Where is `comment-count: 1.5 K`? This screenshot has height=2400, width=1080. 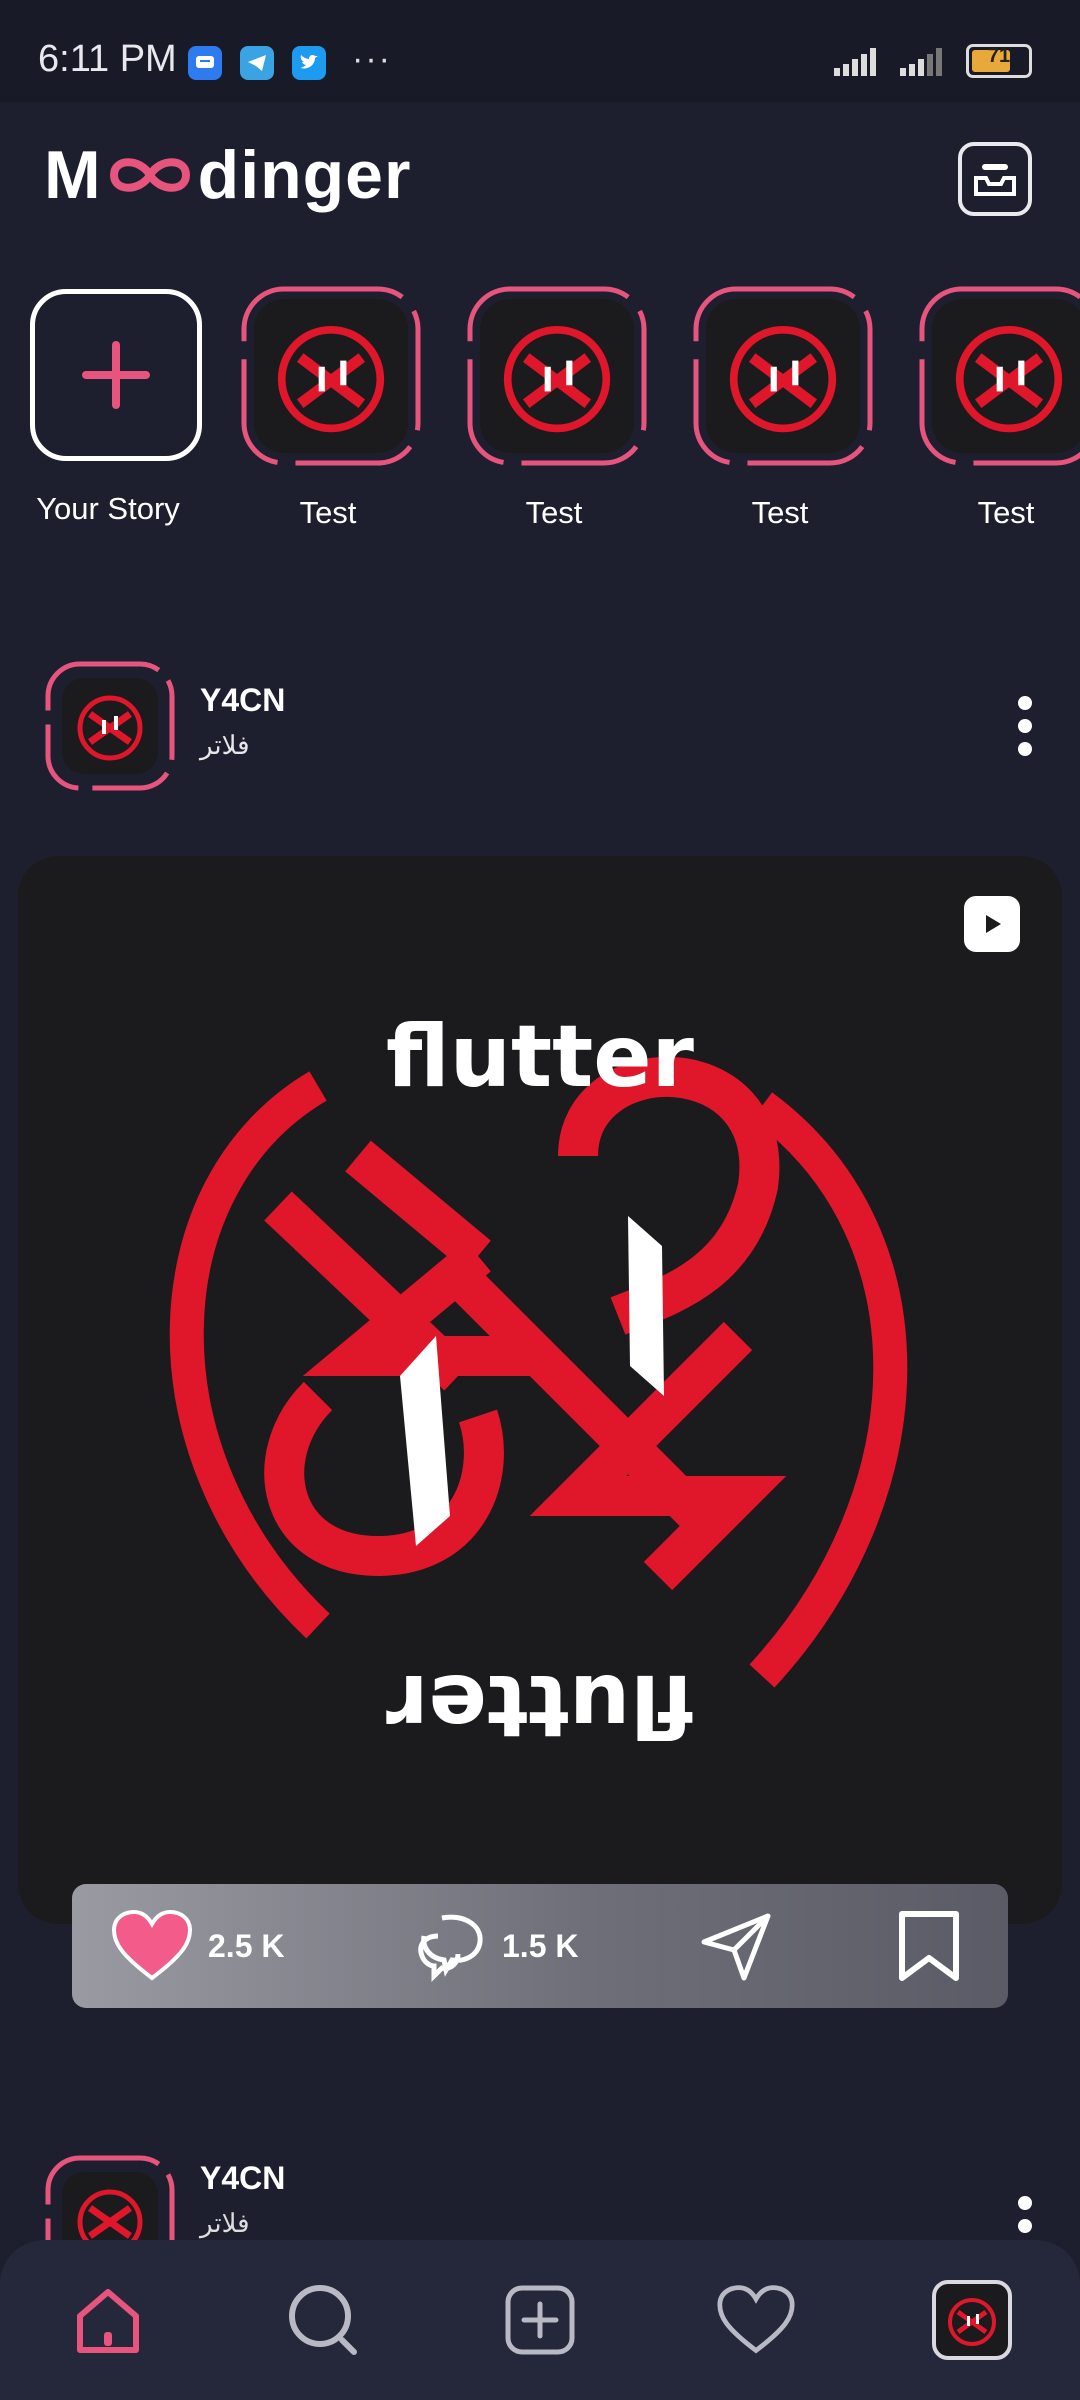 comment-count: 1.5 K is located at coordinates (540, 1945).